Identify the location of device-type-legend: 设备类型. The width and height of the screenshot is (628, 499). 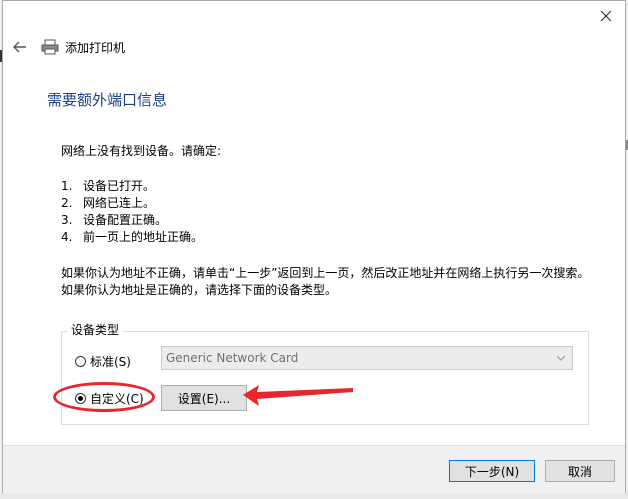
(95, 329).